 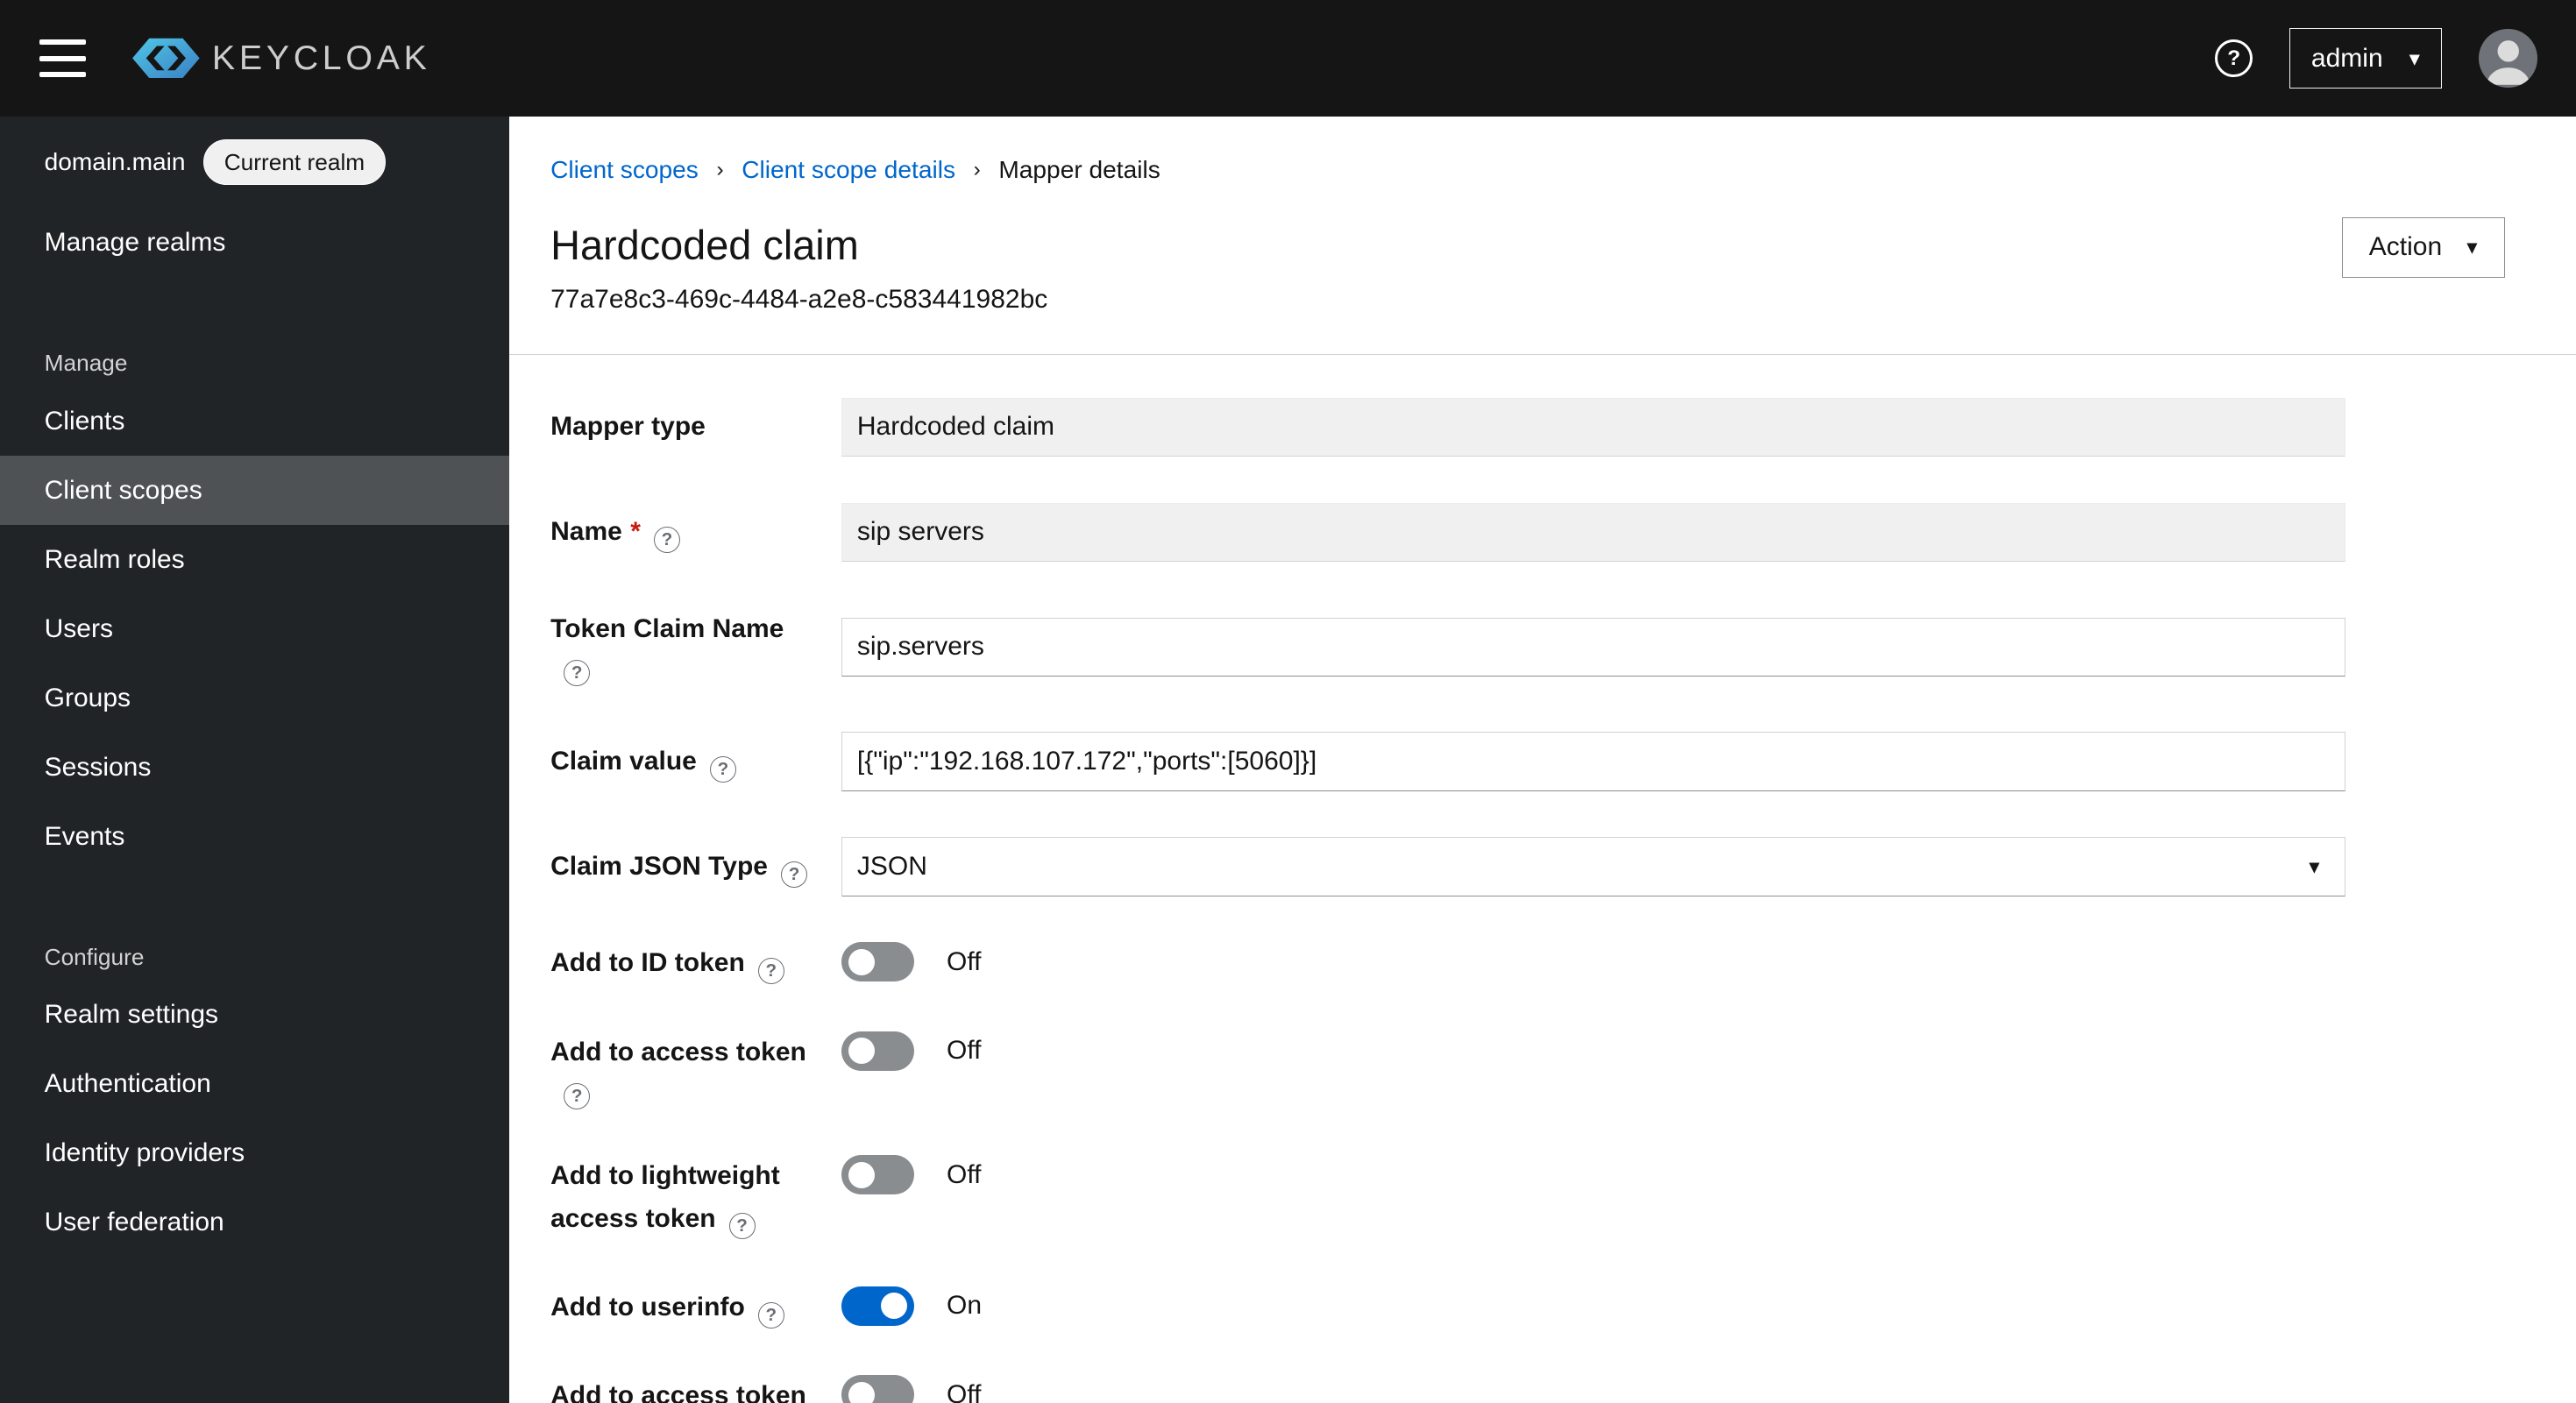 What do you see at coordinates (1079, 170) in the screenshot?
I see `breadcrumb-current: Mapper details` at bounding box center [1079, 170].